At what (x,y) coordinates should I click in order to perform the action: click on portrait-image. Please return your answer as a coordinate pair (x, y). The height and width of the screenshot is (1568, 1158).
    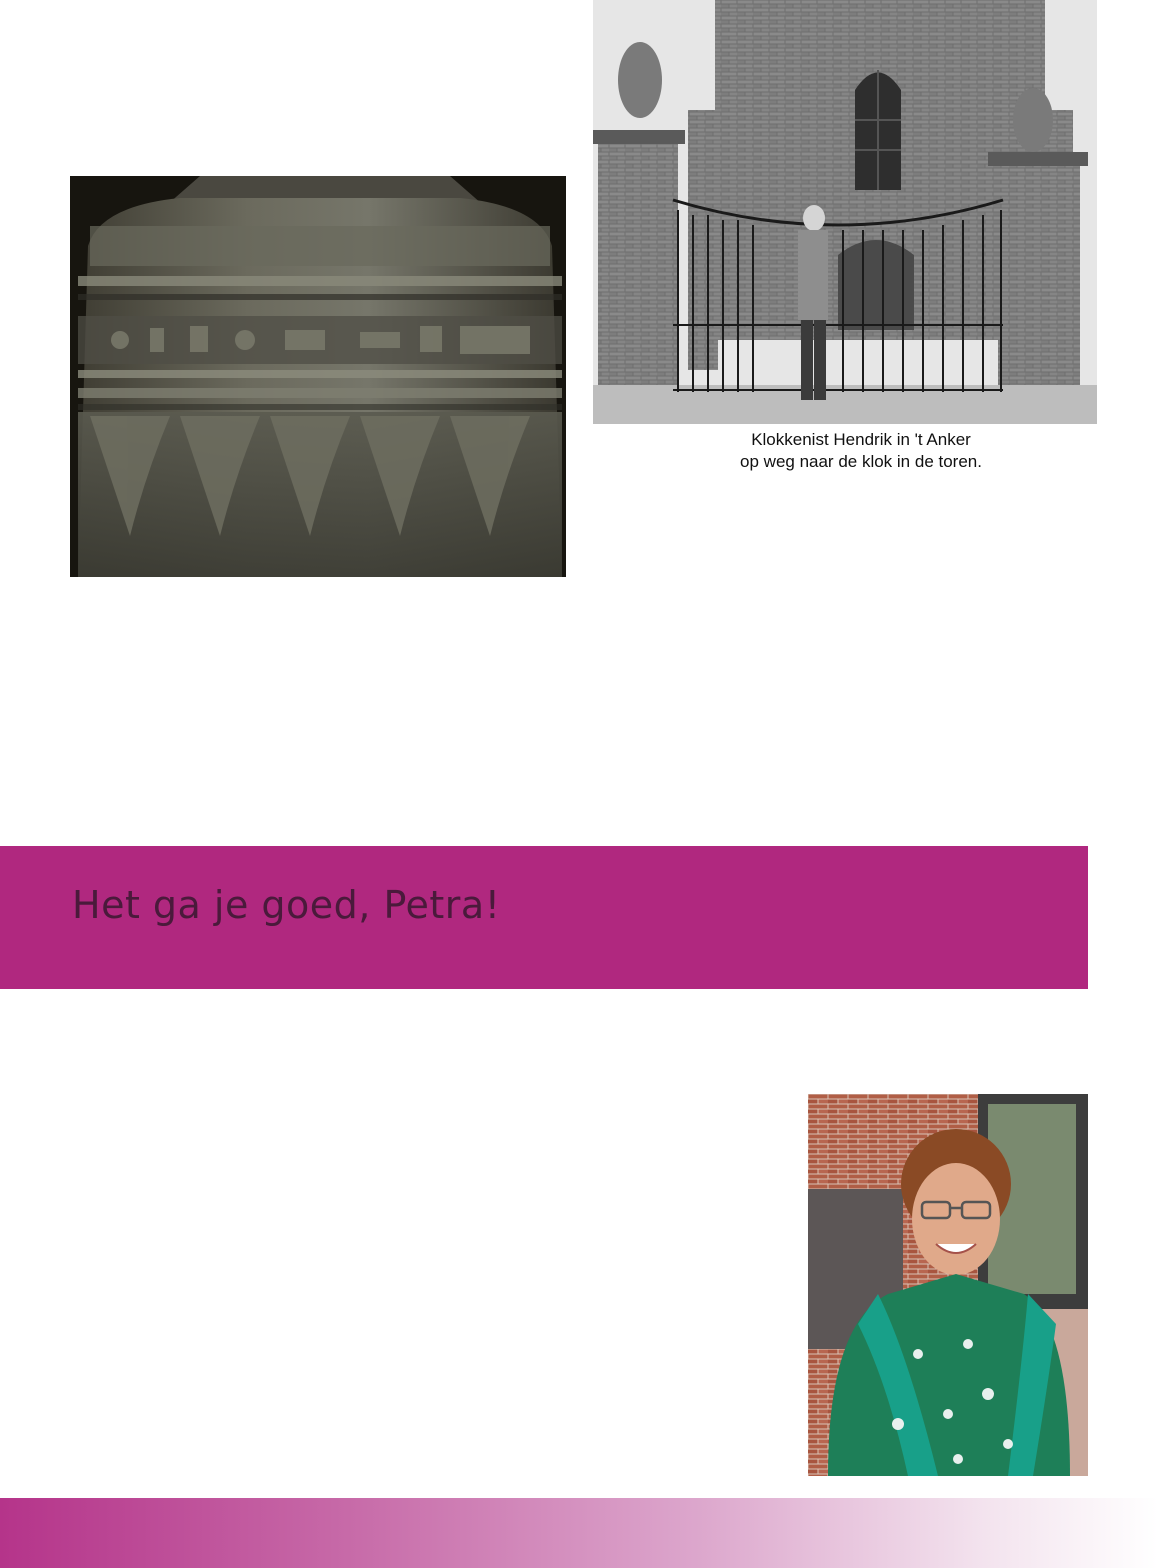
    Looking at the image, I should click on (948, 1285).